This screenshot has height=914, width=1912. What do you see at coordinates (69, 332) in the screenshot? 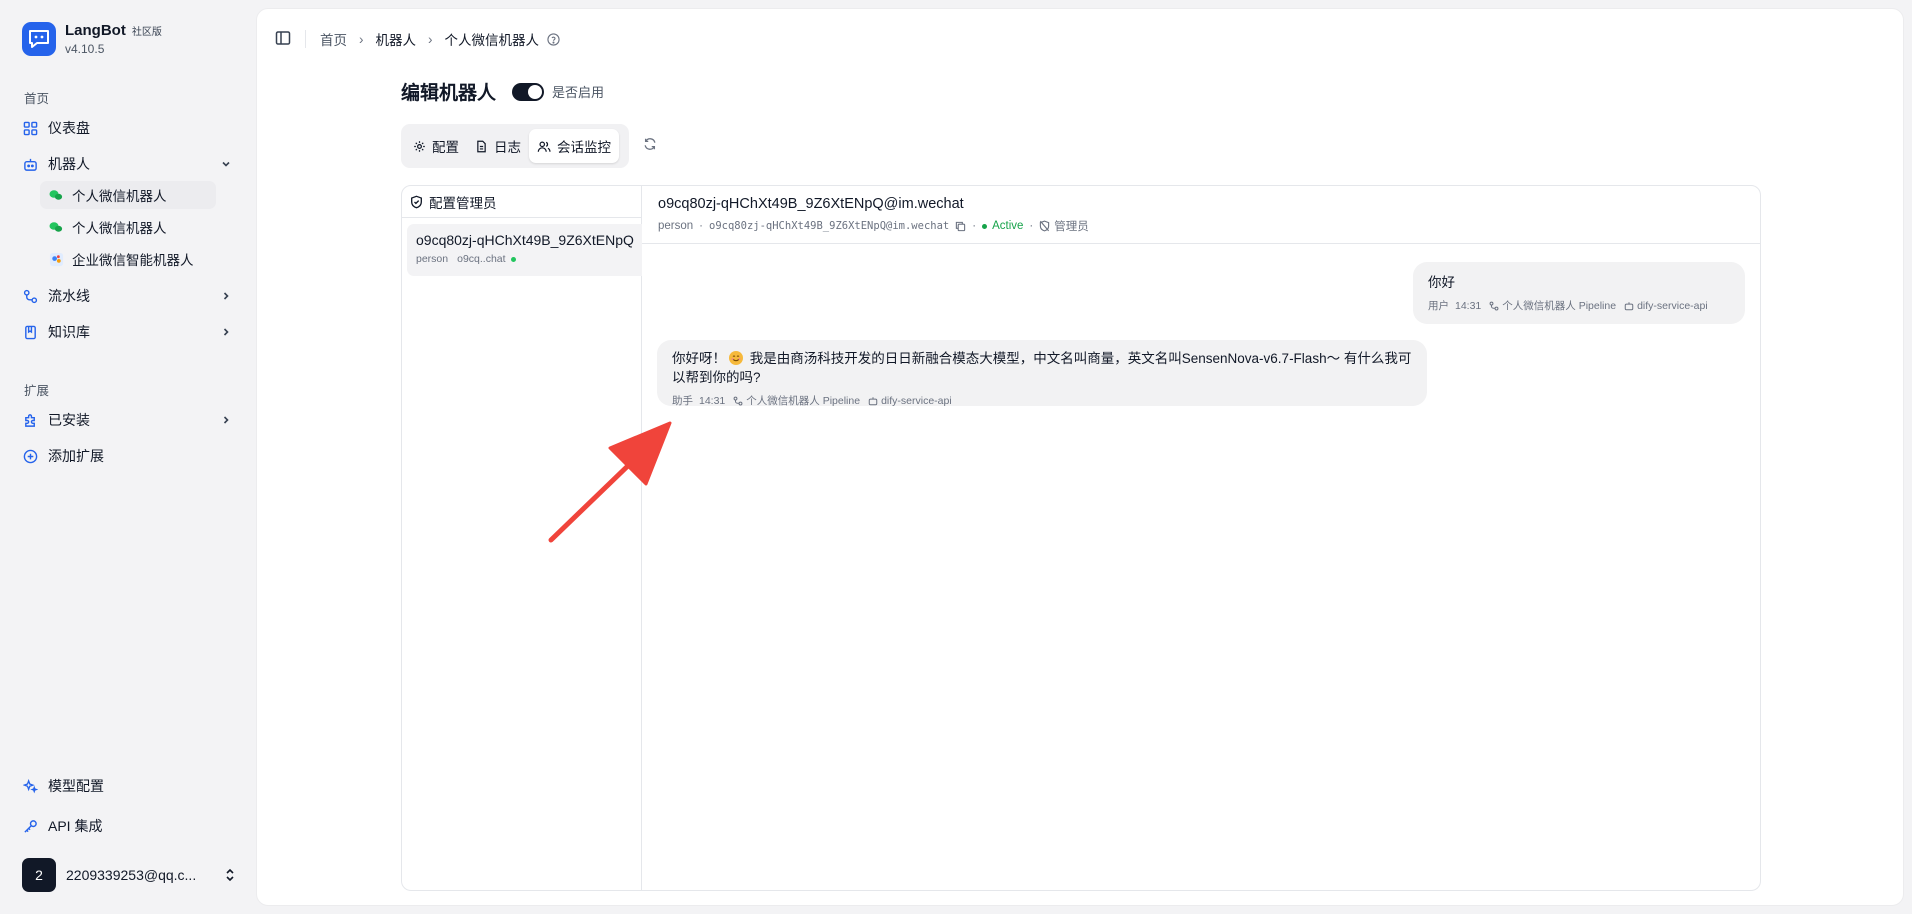
I see `sidebar-item-label: 知识库` at bounding box center [69, 332].